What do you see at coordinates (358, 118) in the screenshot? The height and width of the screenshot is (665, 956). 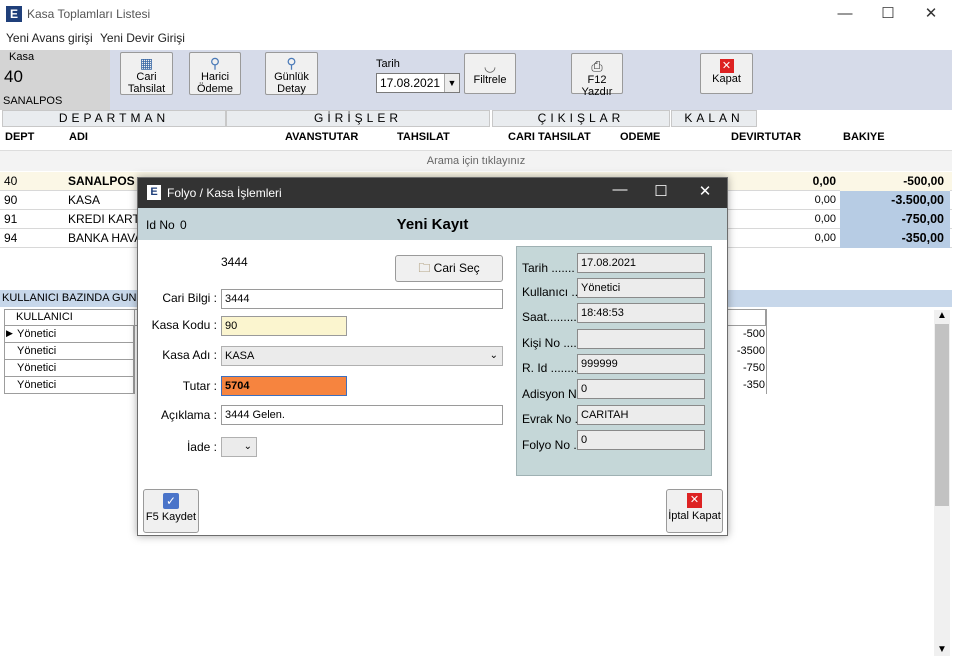 I see `group-girisler: GİRİŞLER` at bounding box center [358, 118].